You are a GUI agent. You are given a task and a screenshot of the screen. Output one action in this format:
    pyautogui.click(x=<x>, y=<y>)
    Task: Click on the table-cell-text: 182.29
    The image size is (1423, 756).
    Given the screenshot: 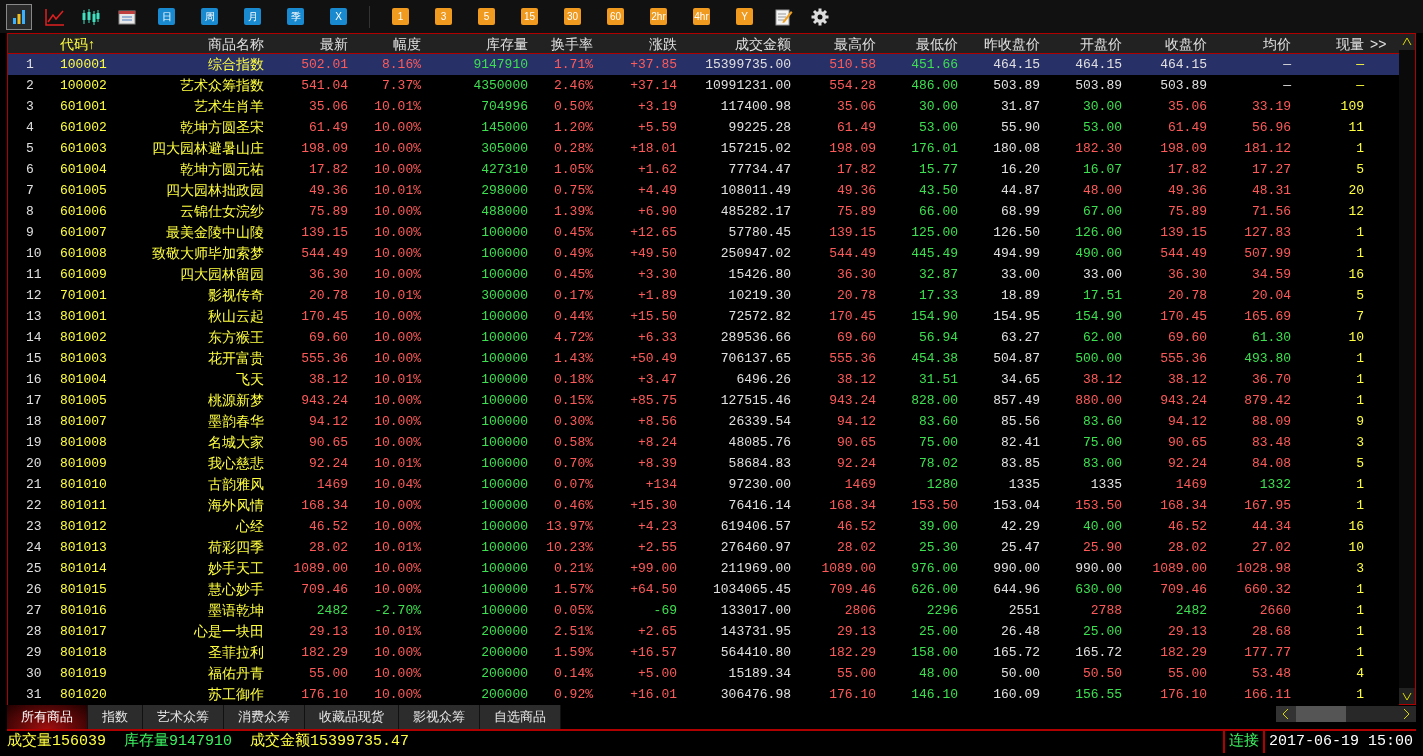 What is the action you would take?
    pyautogui.click(x=852, y=652)
    